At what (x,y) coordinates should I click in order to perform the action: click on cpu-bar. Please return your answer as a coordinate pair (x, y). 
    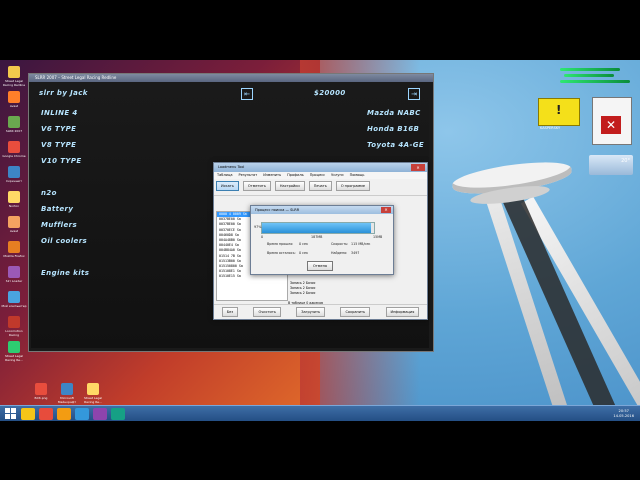
    Looking at the image, I should click on (590, 69).